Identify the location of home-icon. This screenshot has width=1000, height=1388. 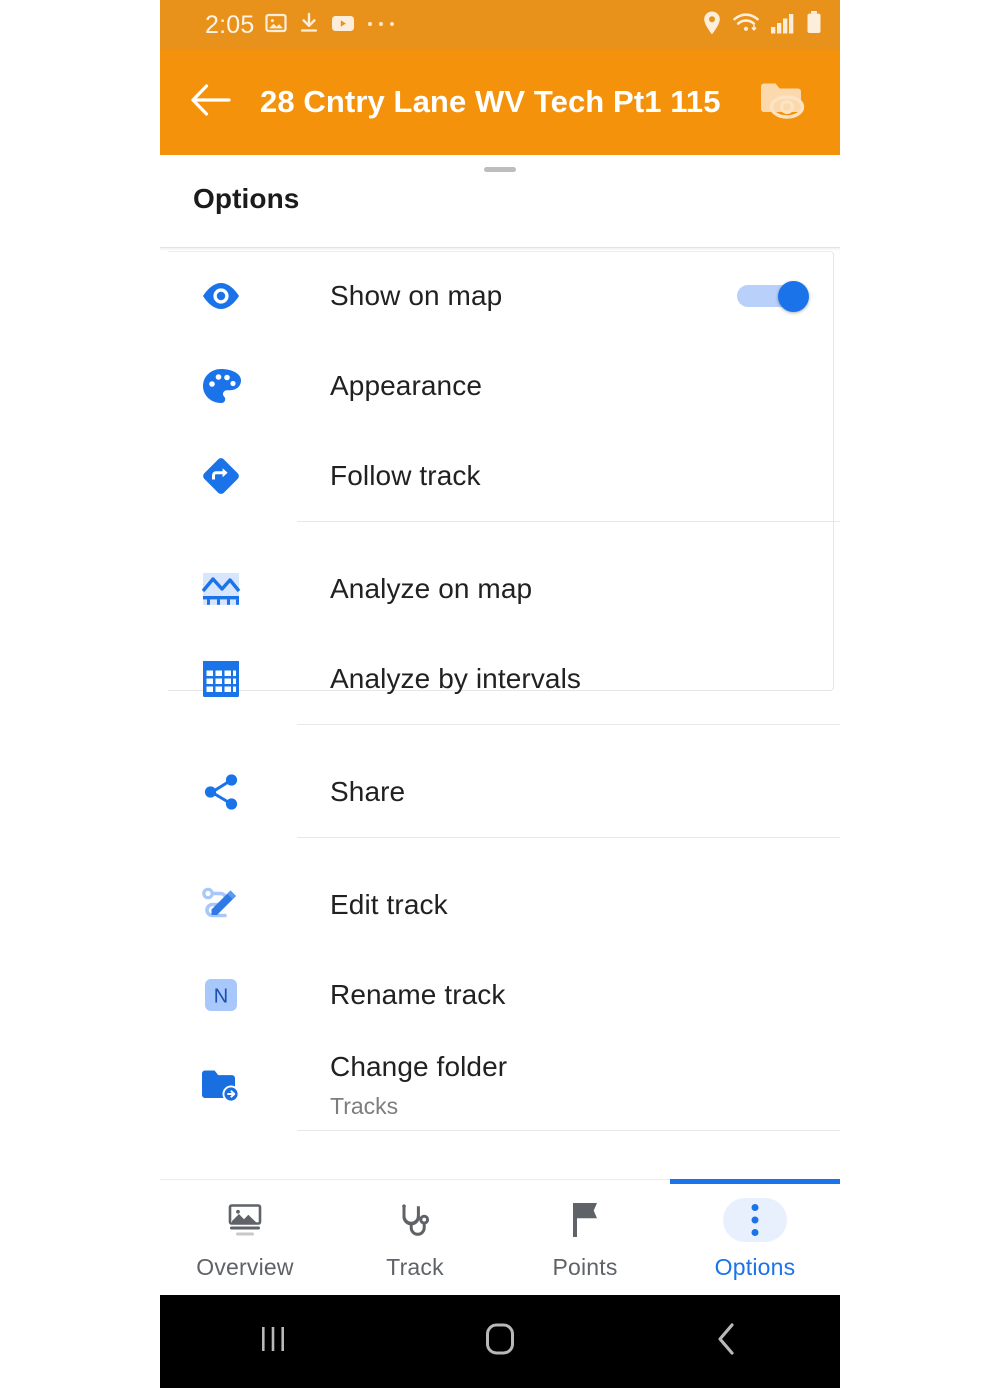
(500, 1341).